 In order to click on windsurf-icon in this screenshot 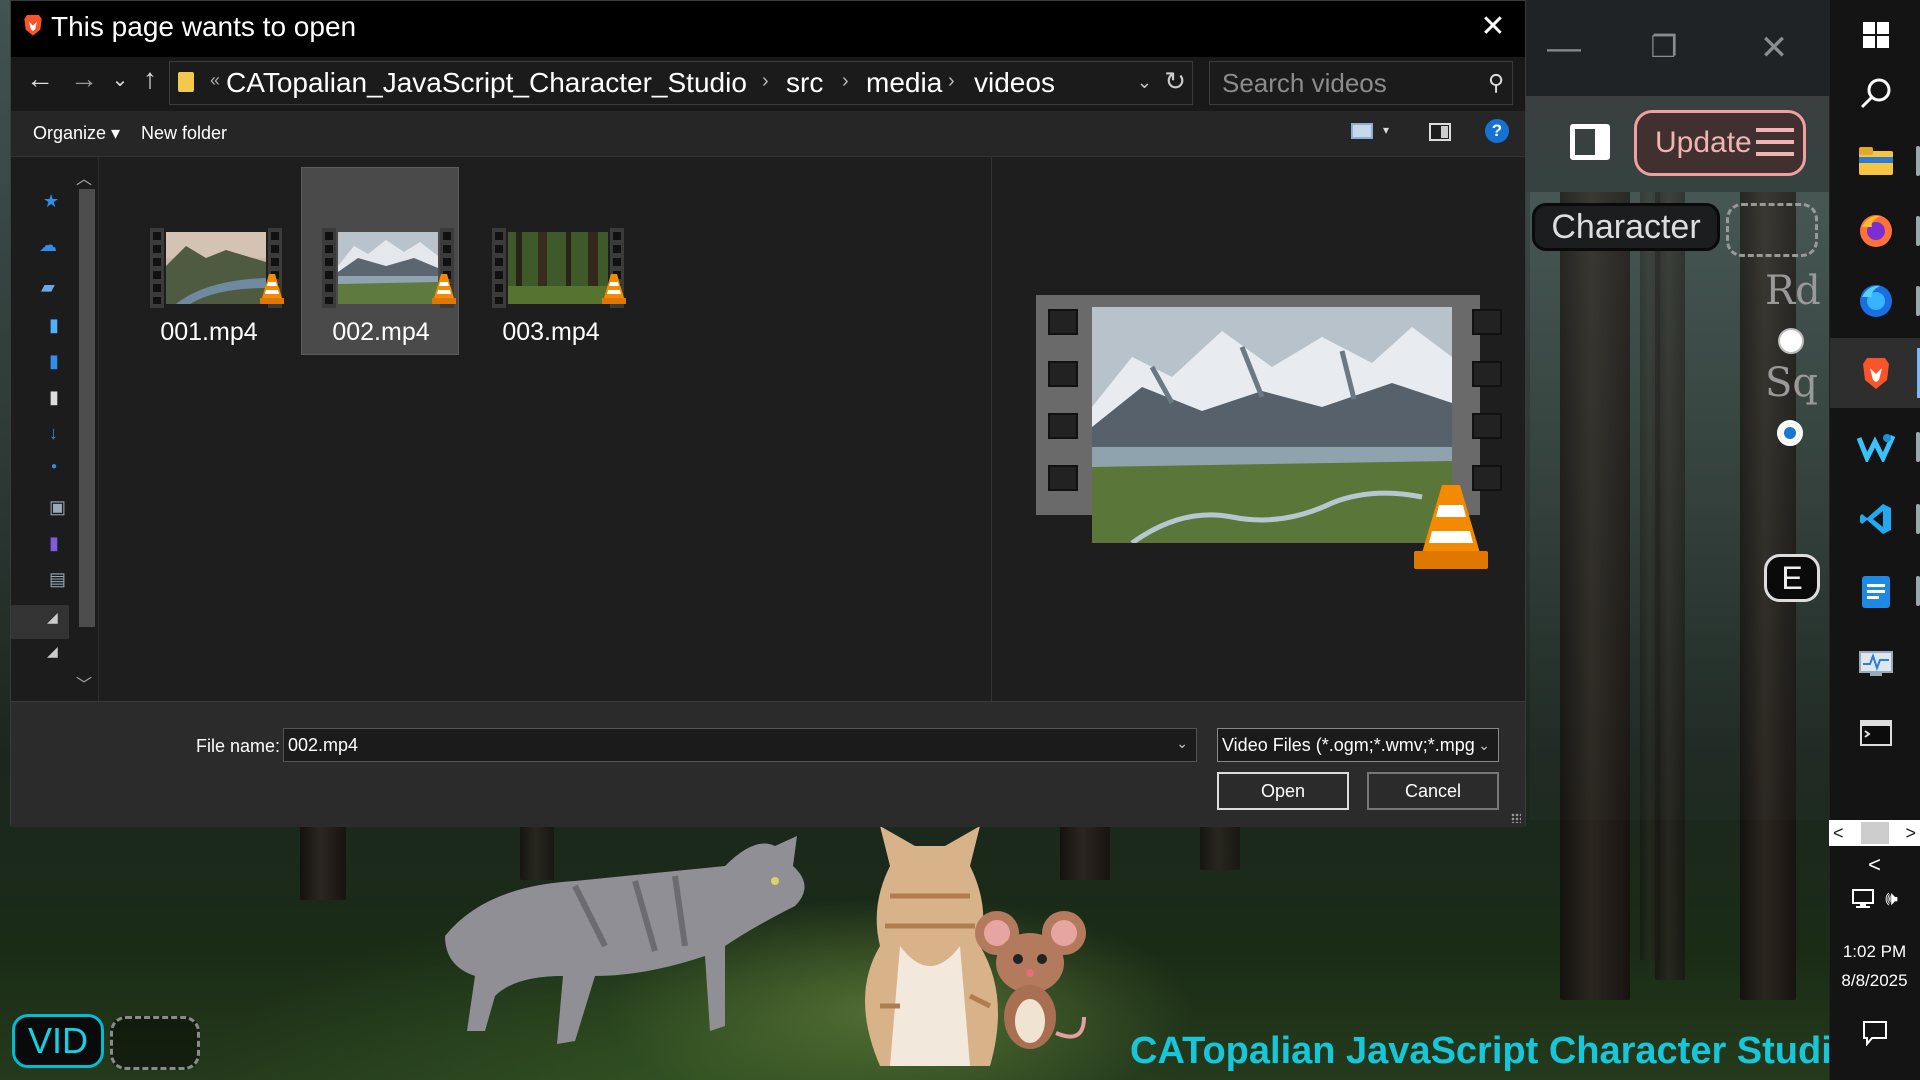, I will do `click(1875, 447)`.